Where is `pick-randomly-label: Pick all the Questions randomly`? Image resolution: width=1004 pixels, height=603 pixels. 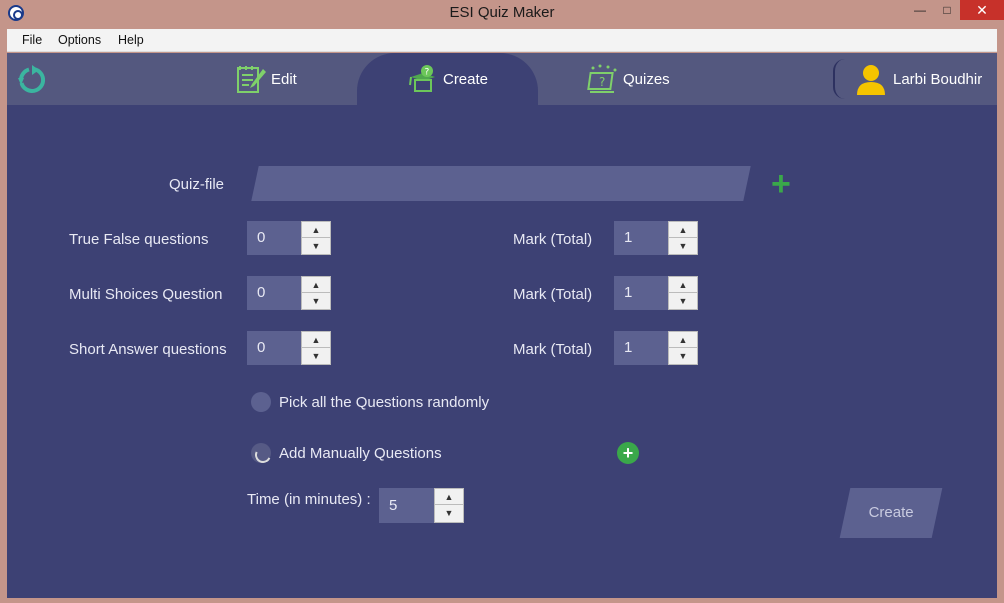
pick-randomly-label: Pick all the Questions randomly is located at coordinates (384, 402).